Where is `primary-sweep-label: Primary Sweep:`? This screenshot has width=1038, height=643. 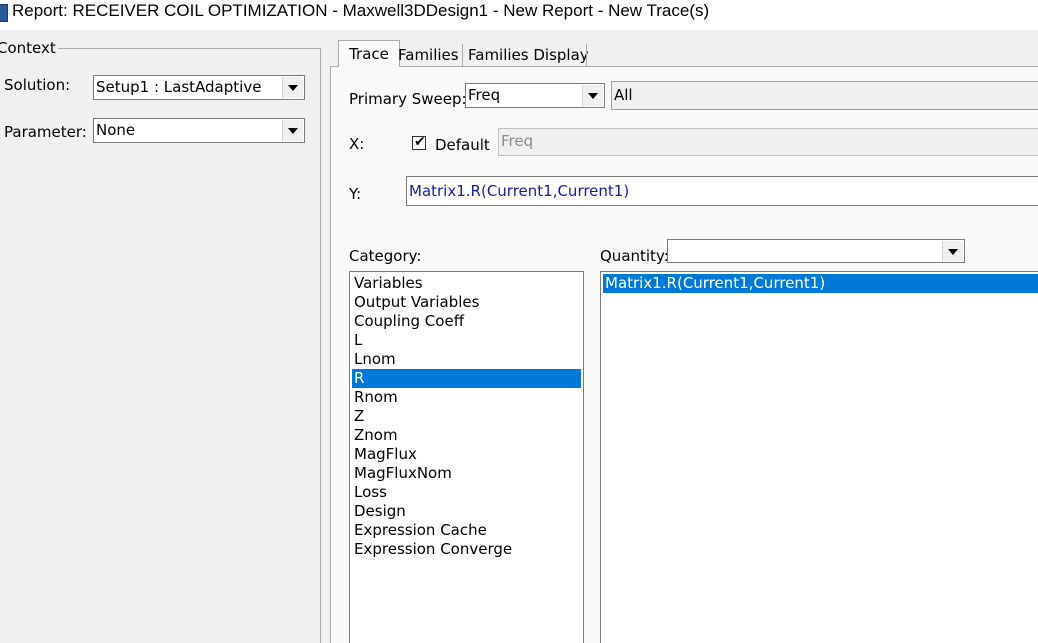 primary-sweep-label: Primary Sweep: is located at coordinates (408, 99).